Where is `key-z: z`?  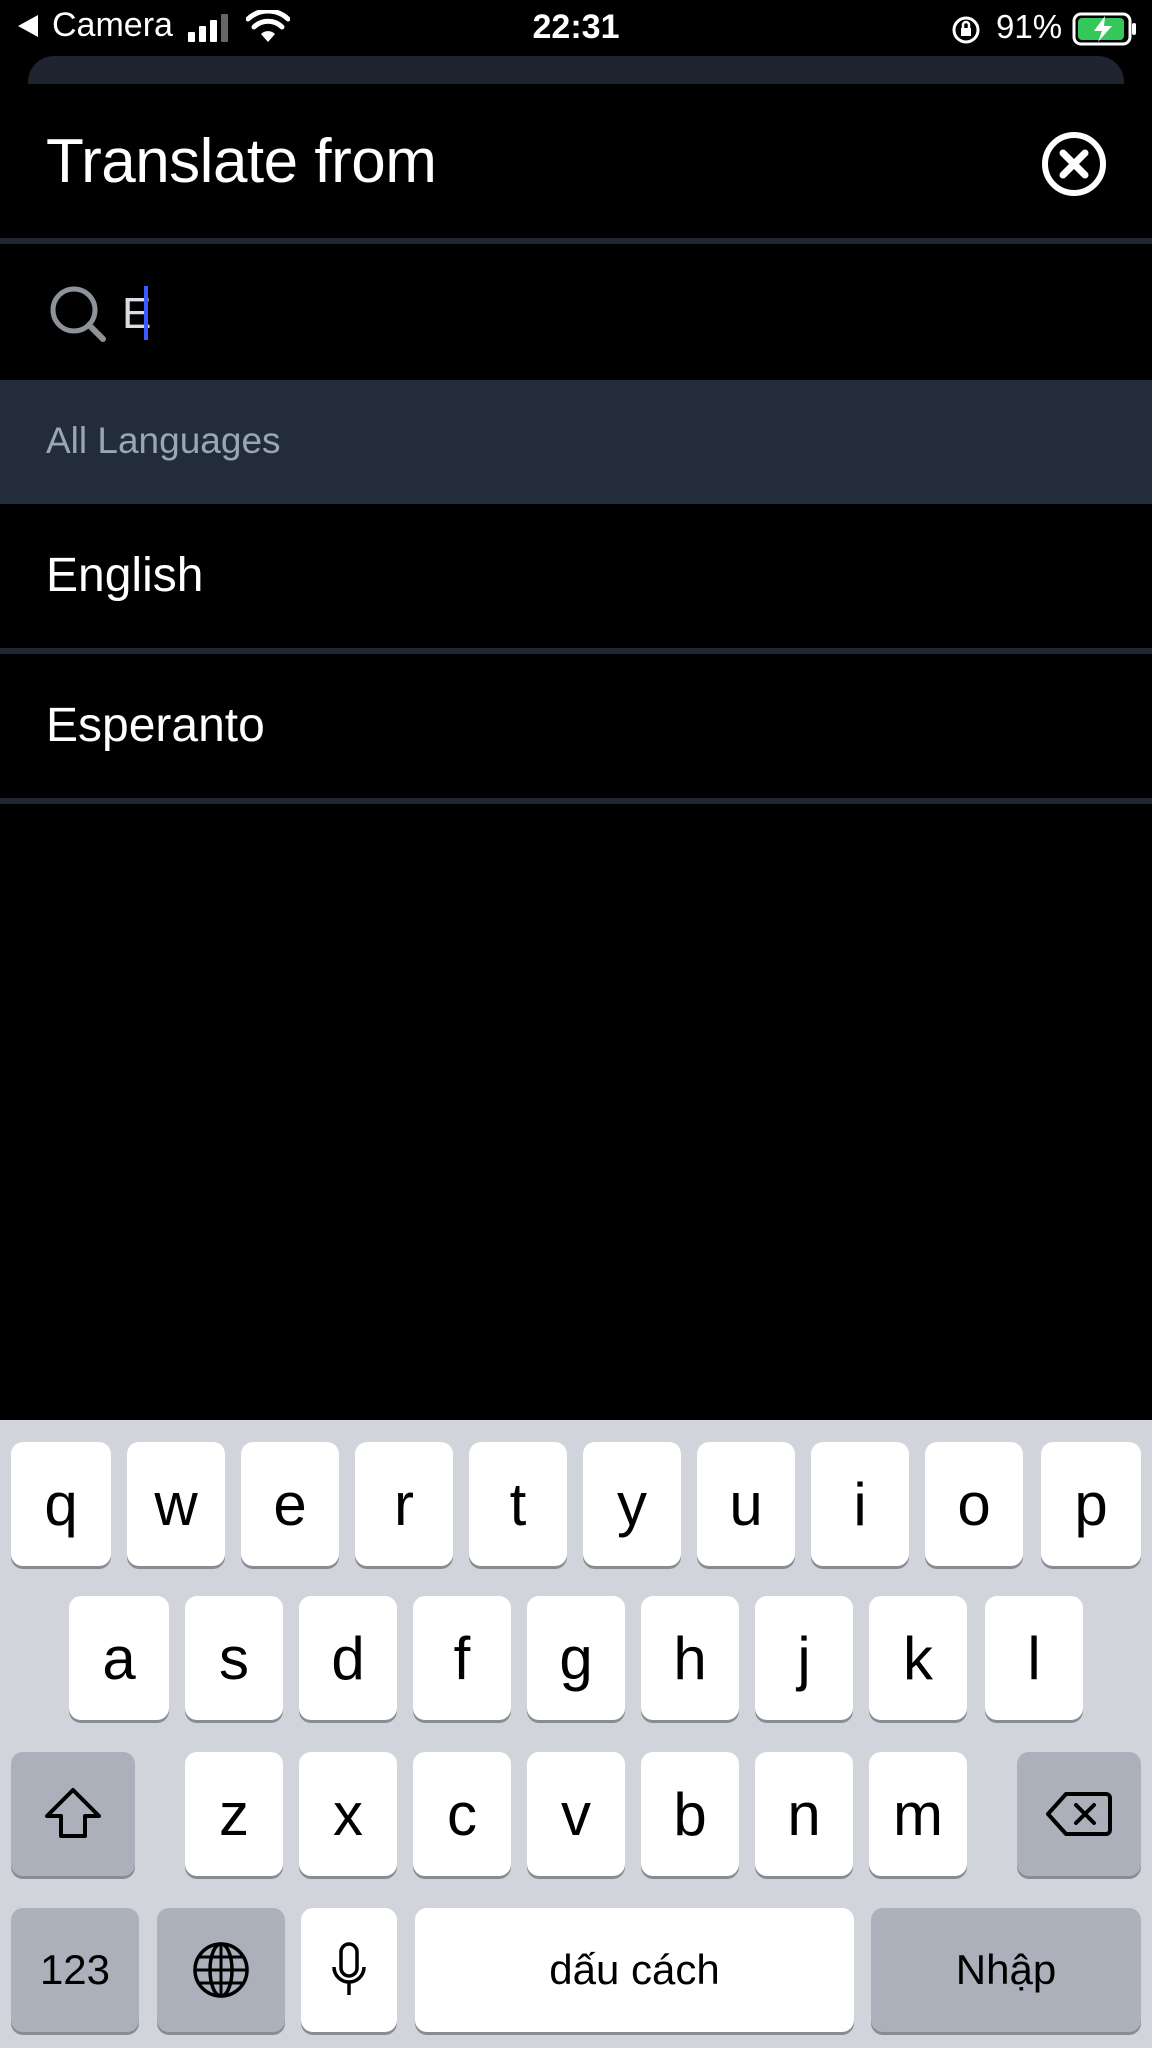
key-z: z is located at coordinates (234, 1814).